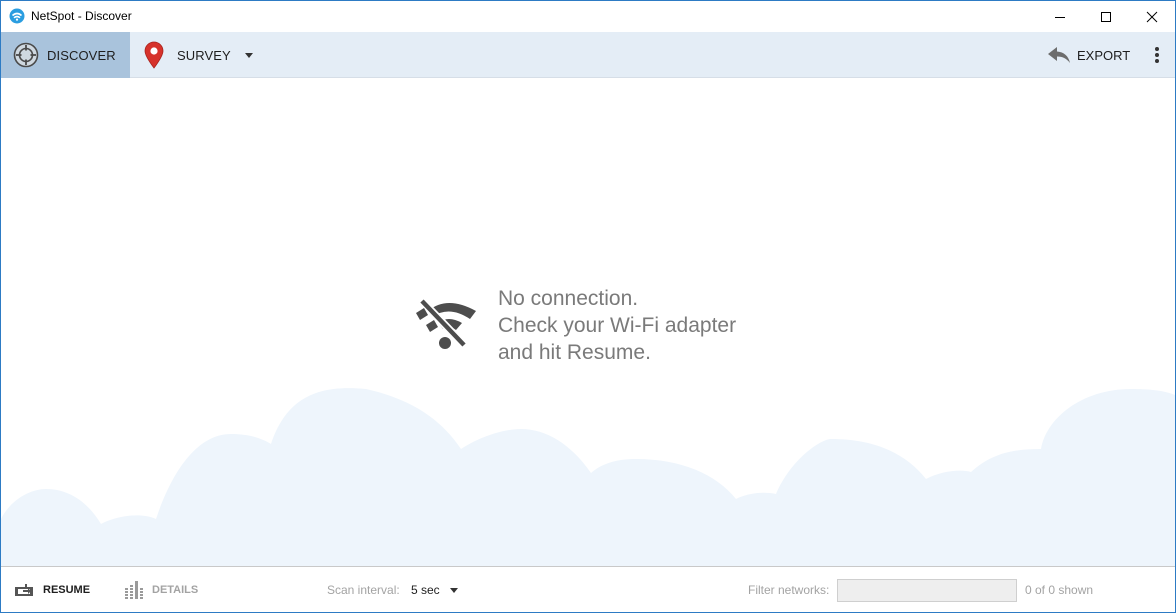 The height and width of the screenshot is (613, 1176). I want to click on export-label: EXPORT, so click(1104, 55).